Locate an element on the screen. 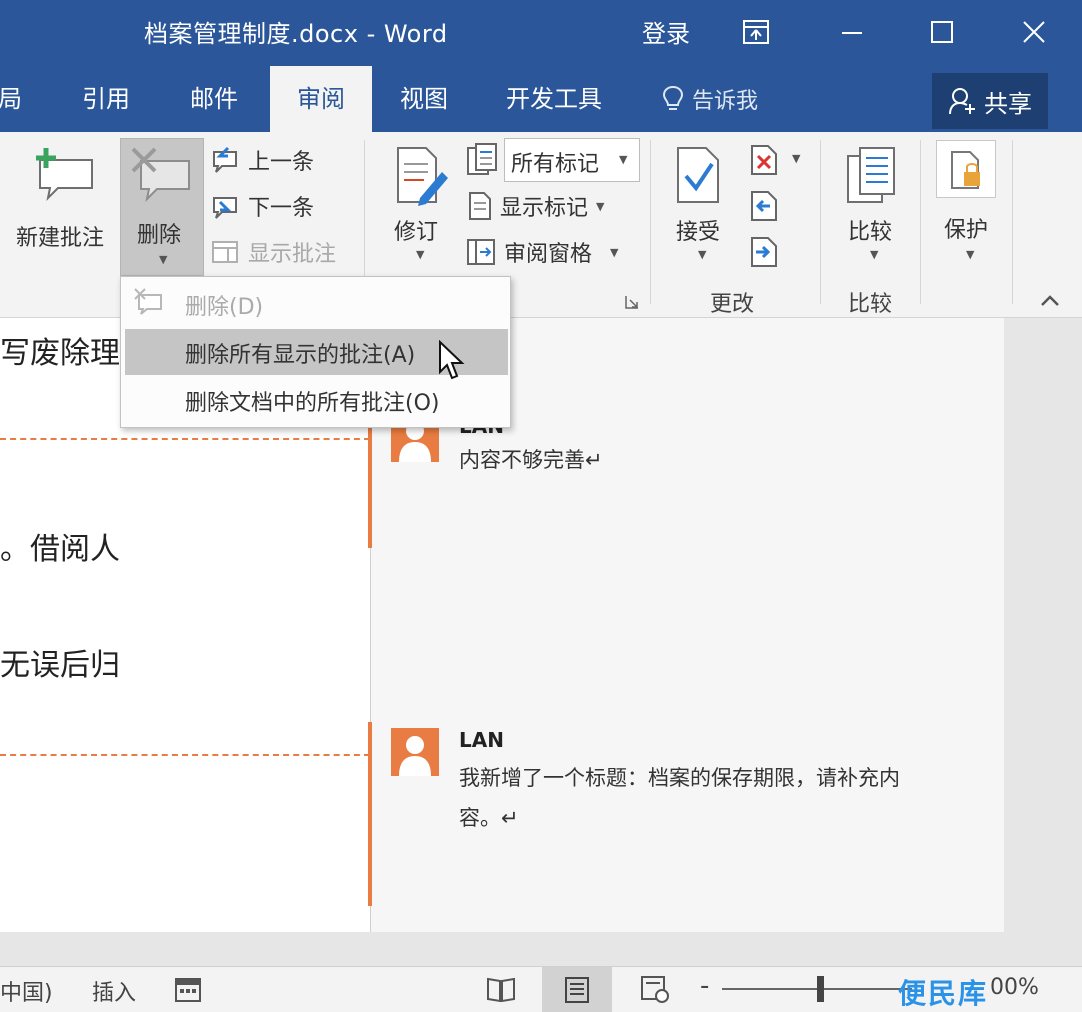 The height and width of the screenshot is (1012, 1082). document-line: 。借阅人 is located at coordinates (60, 549).